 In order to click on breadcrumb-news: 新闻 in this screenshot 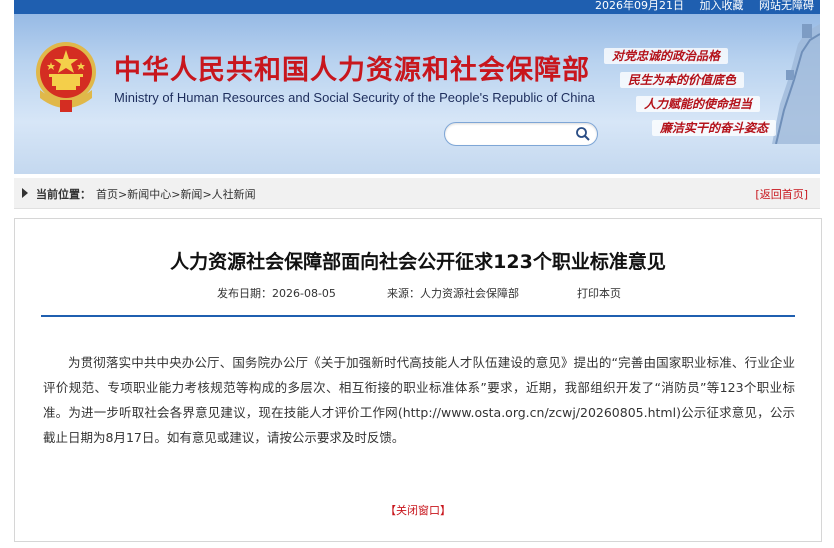, I will do `click(191, 194)`.